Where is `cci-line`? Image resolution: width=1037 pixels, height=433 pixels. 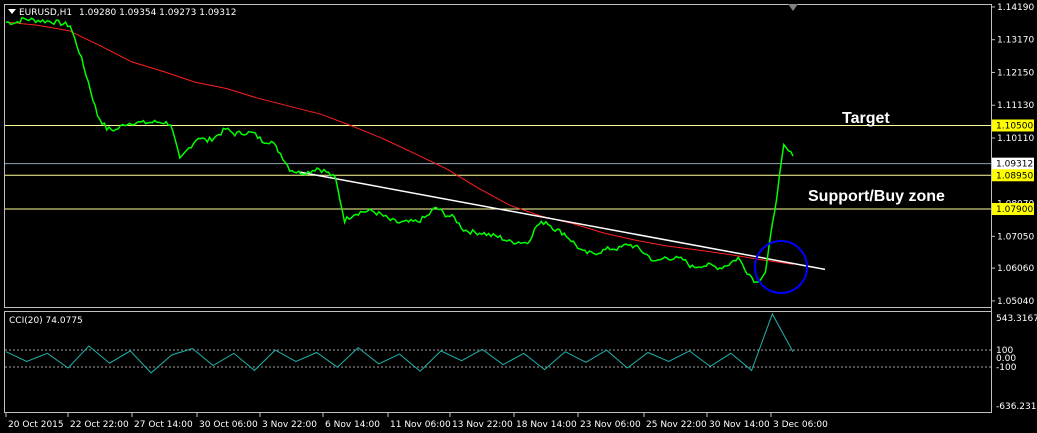
cci-line is located at coordinates (399, 343).